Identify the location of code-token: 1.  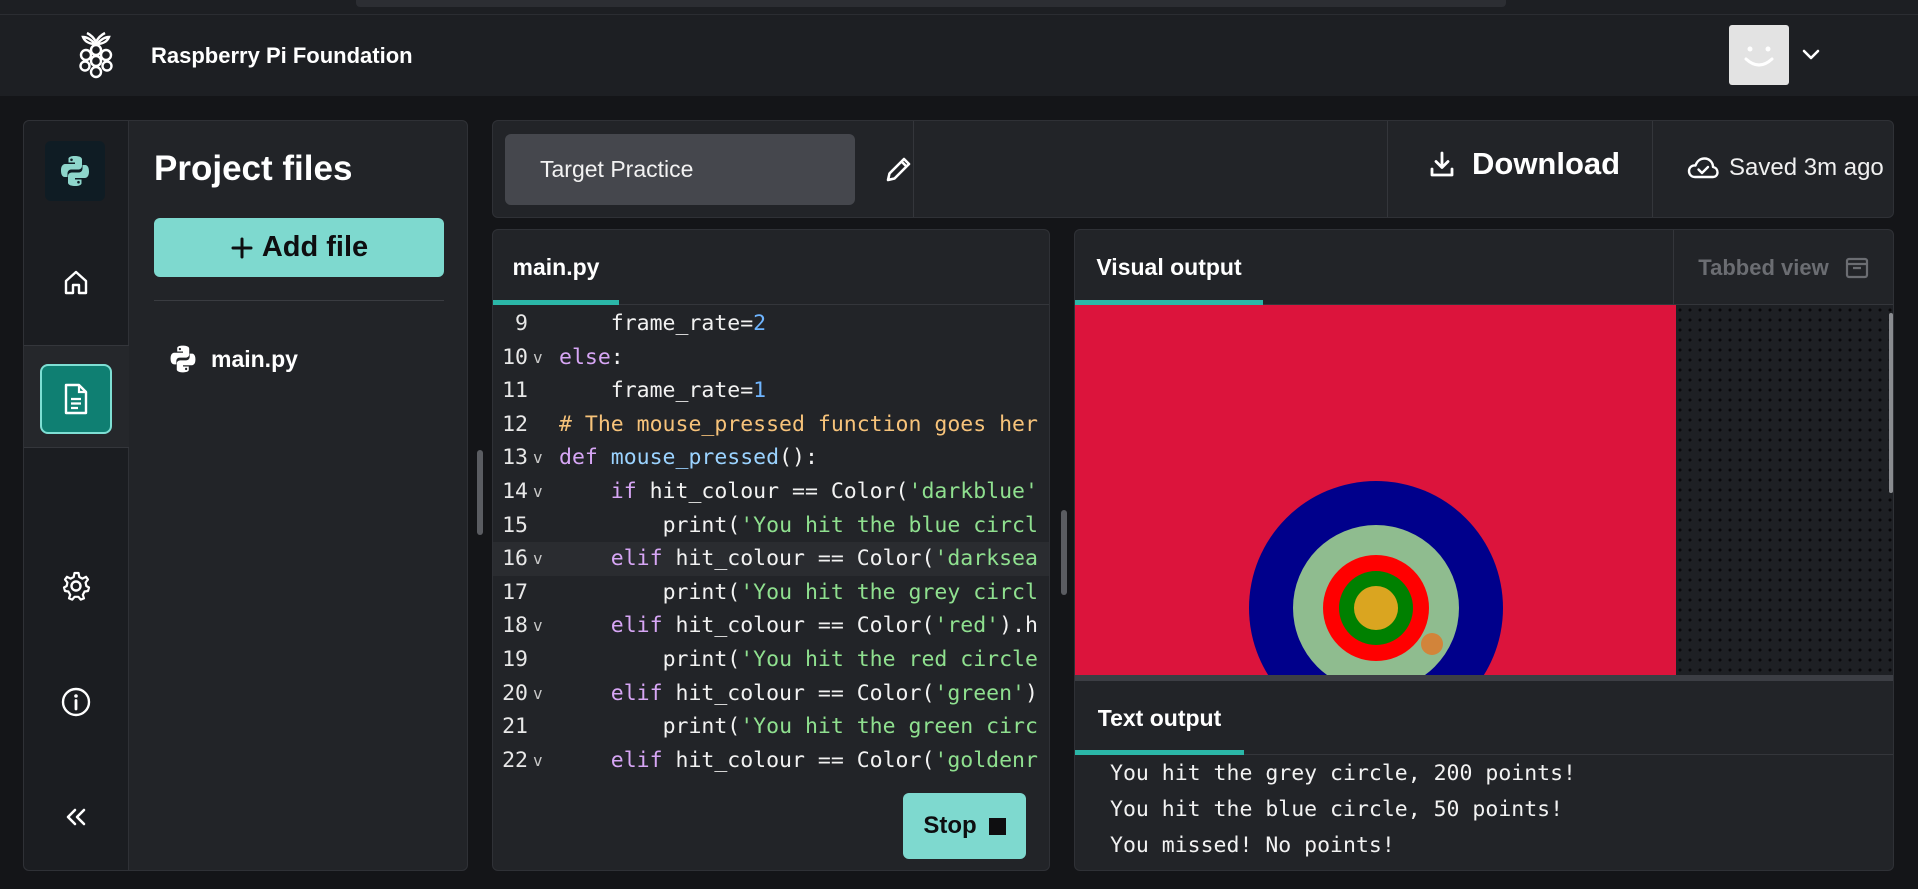
(760, 391).